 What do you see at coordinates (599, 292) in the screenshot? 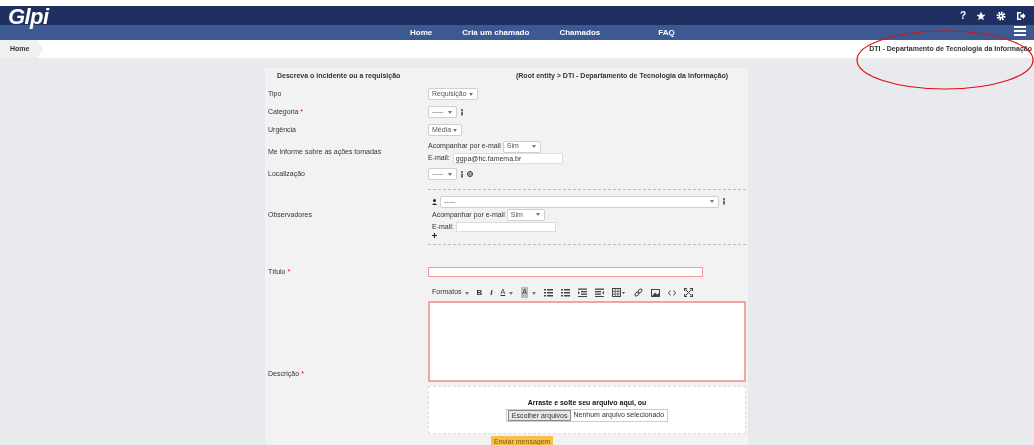
I see `indent-icon` at bounding box center [599, 292].